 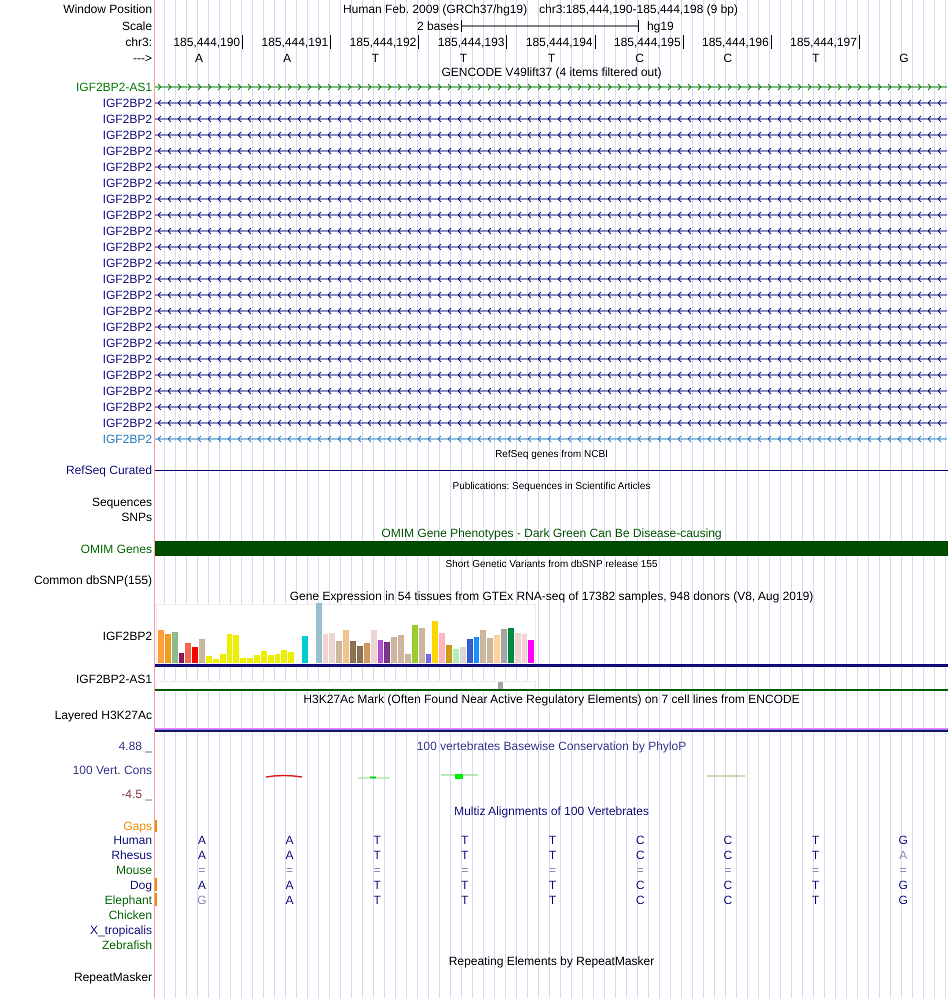 I want to click on position-tick: 185,444,191, so click(x=296, y=42).